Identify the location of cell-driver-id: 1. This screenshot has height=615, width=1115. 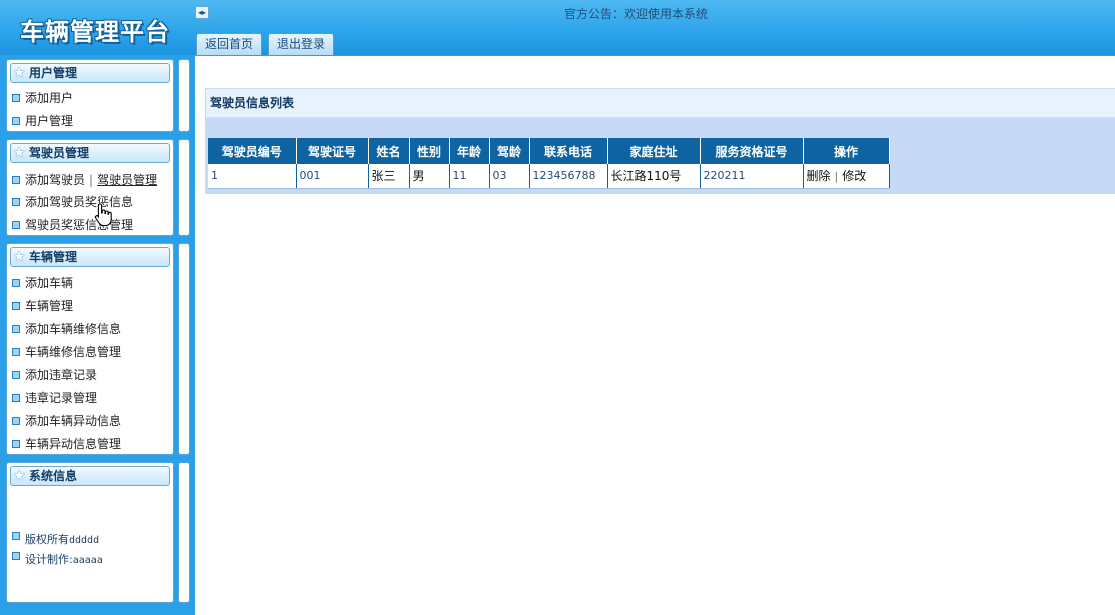
(252, 176).